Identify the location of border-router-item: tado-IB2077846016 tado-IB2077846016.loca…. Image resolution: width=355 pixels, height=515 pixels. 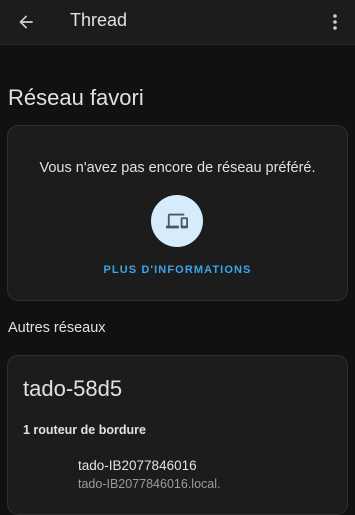
(208, 475).